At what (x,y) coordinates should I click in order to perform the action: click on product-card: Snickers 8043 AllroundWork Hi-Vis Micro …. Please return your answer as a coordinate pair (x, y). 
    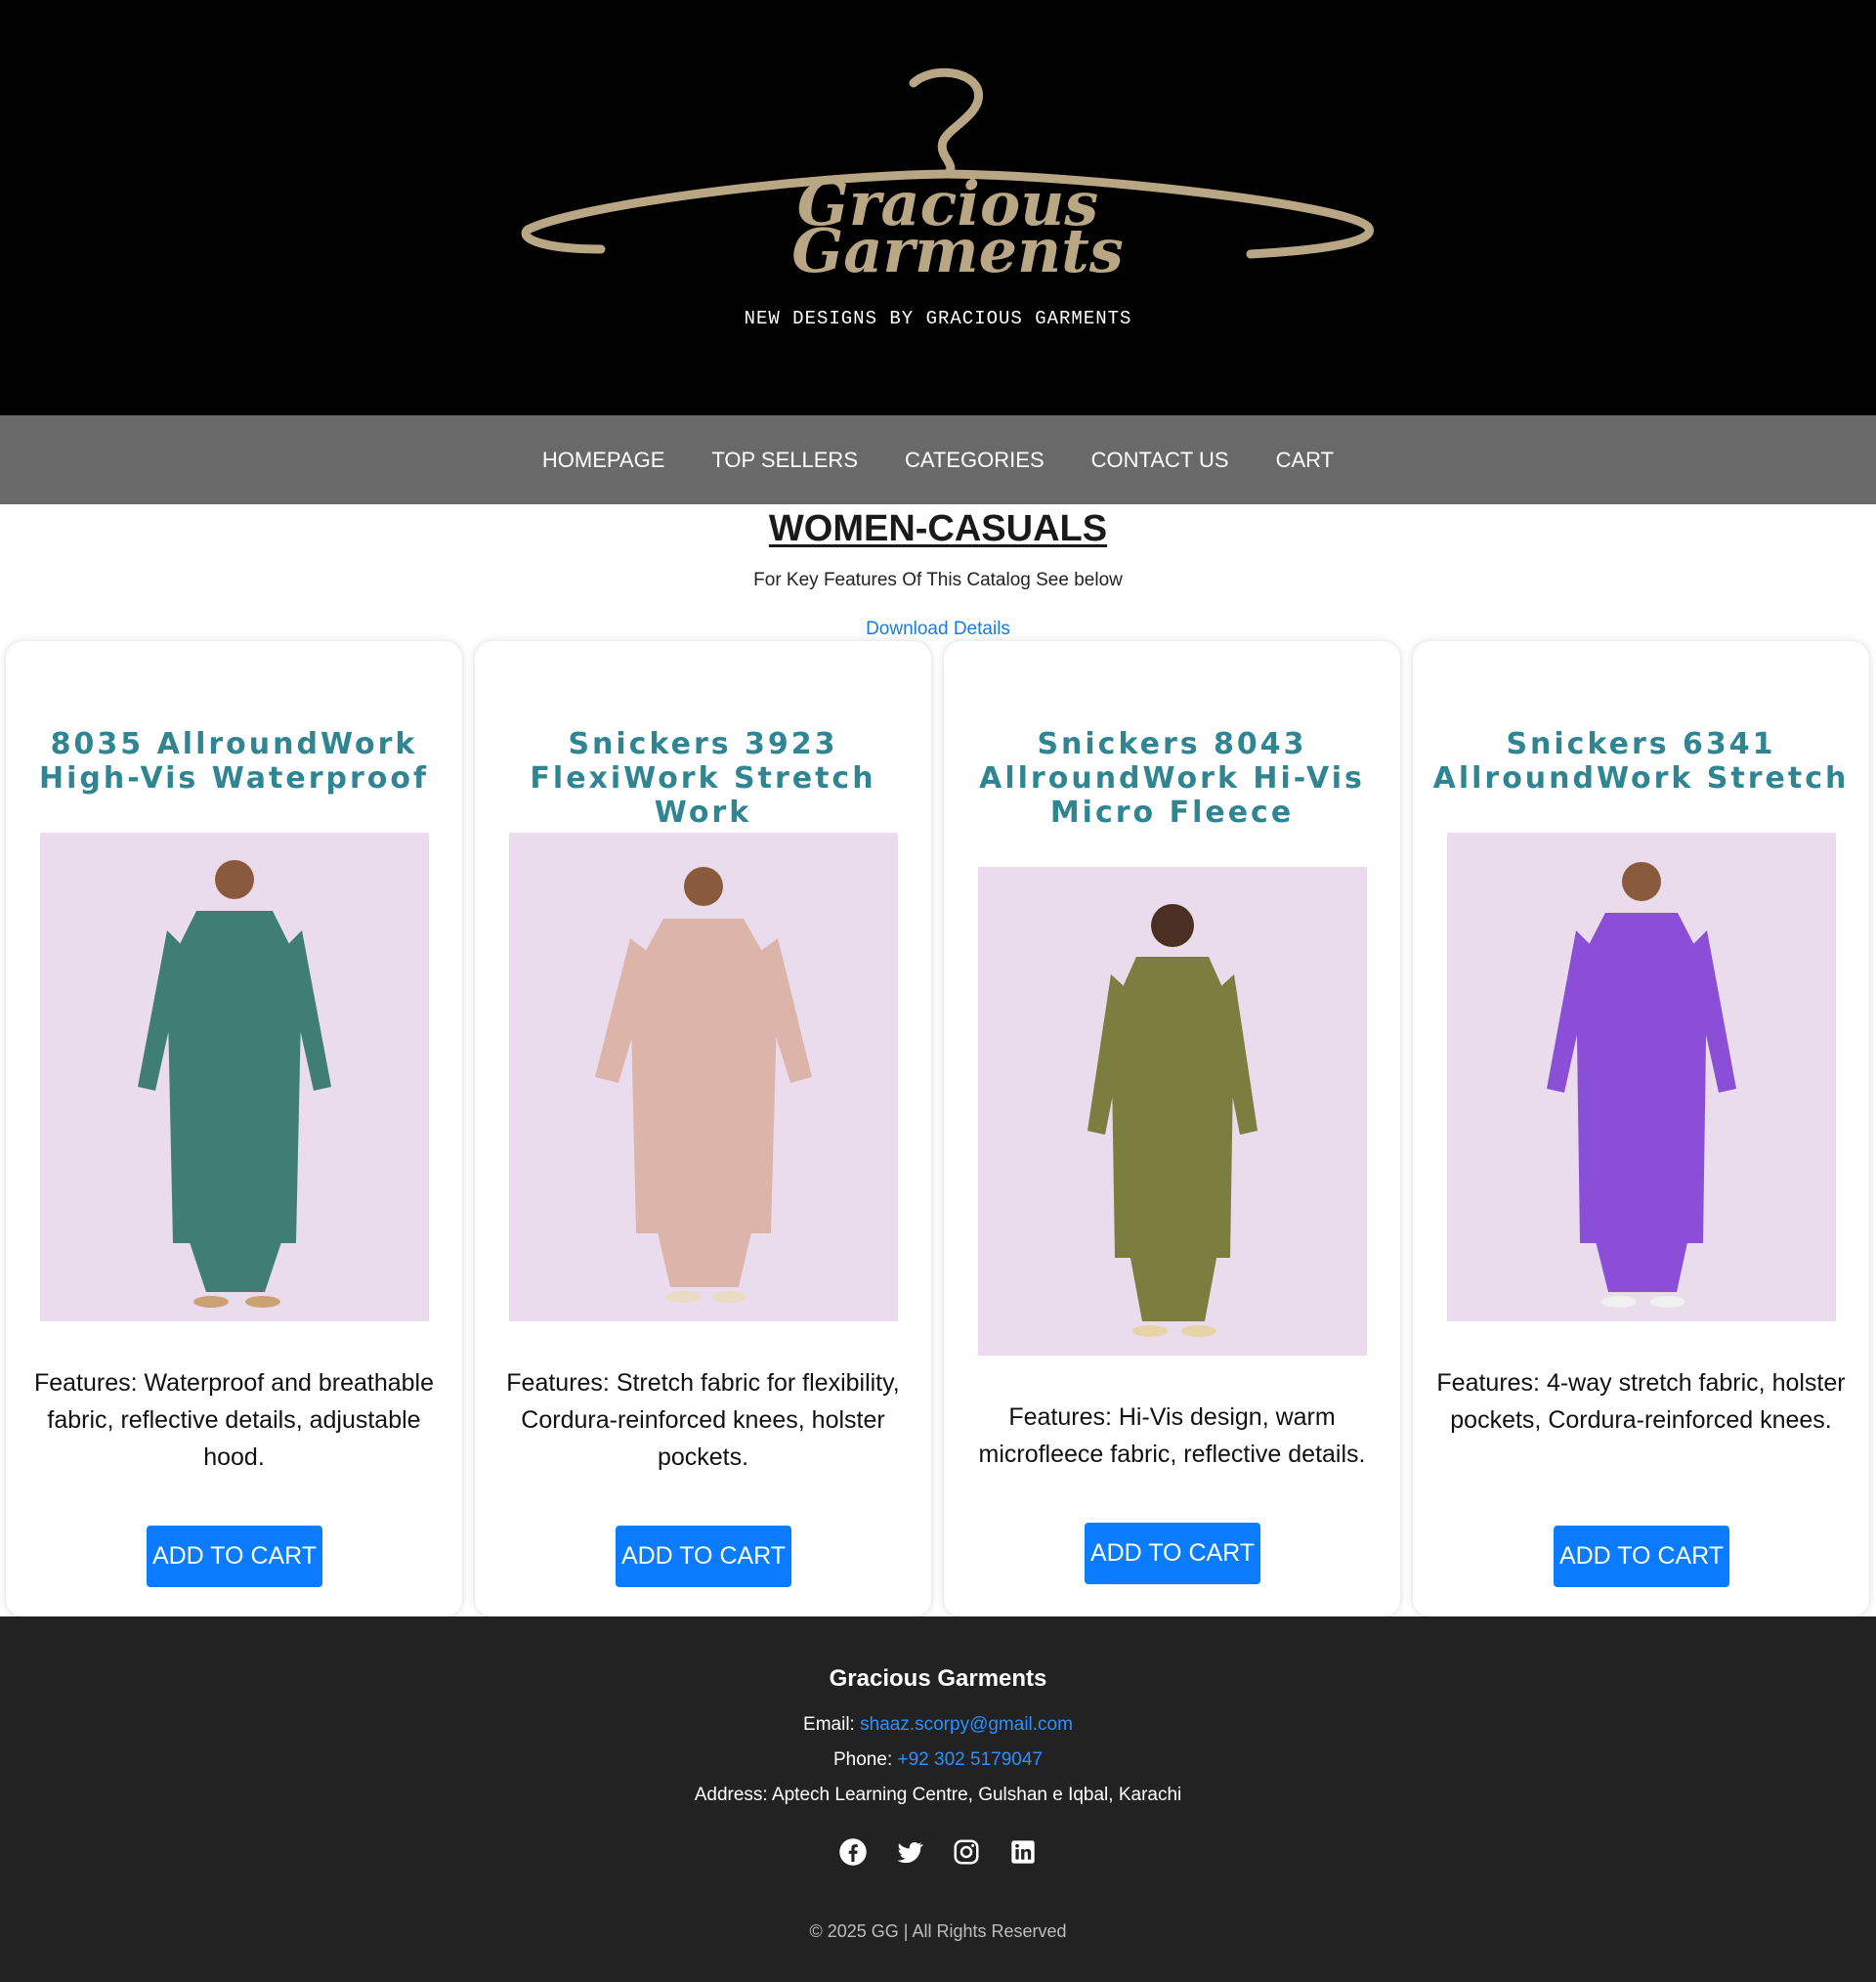
    Looking at the image, I should click on (1172, 1128).